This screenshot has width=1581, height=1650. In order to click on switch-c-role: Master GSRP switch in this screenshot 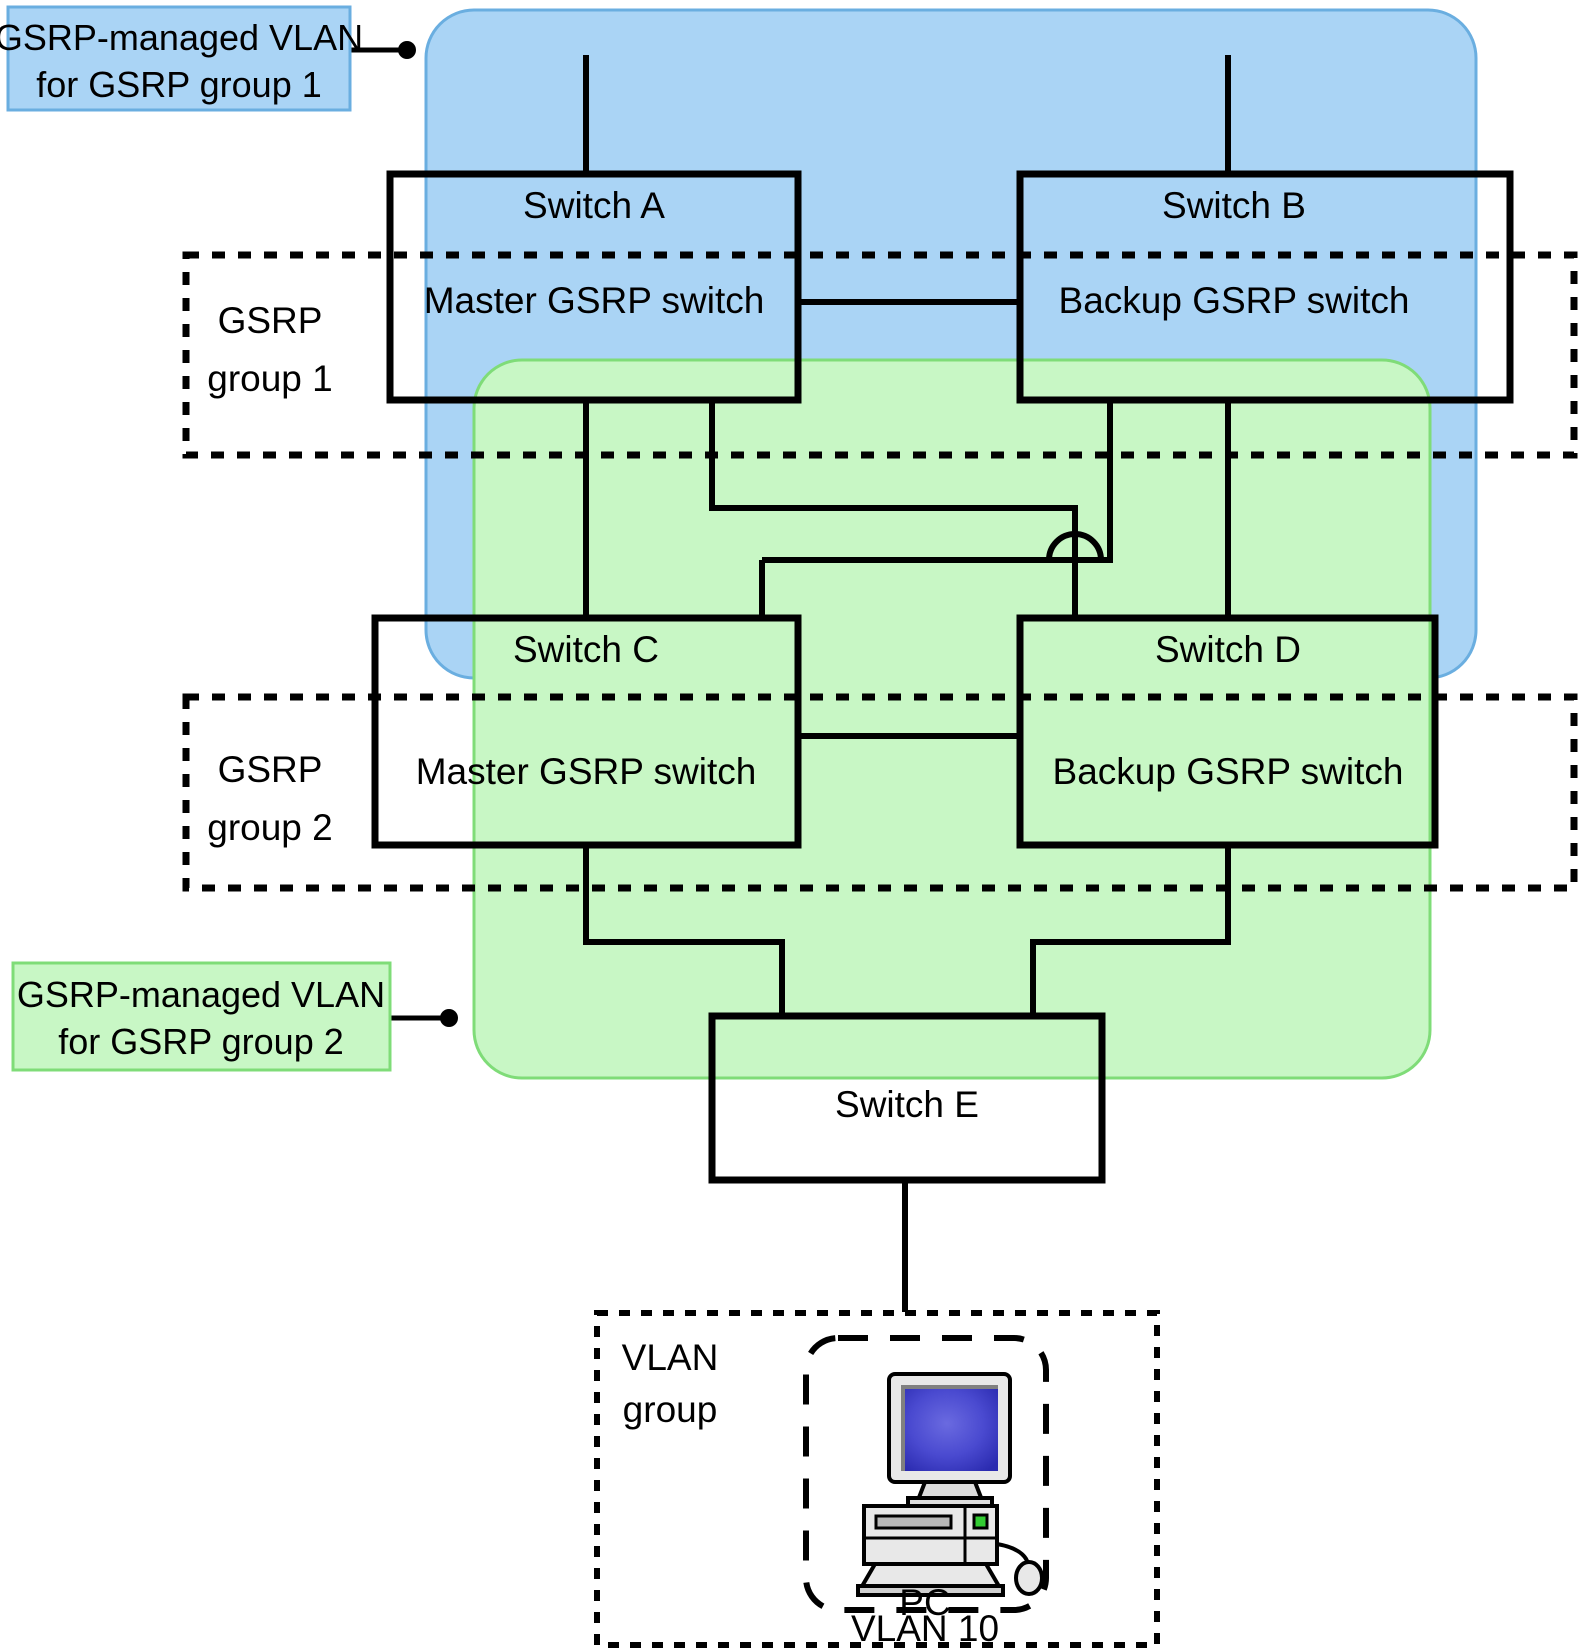, I will do `click(586, 771)`.